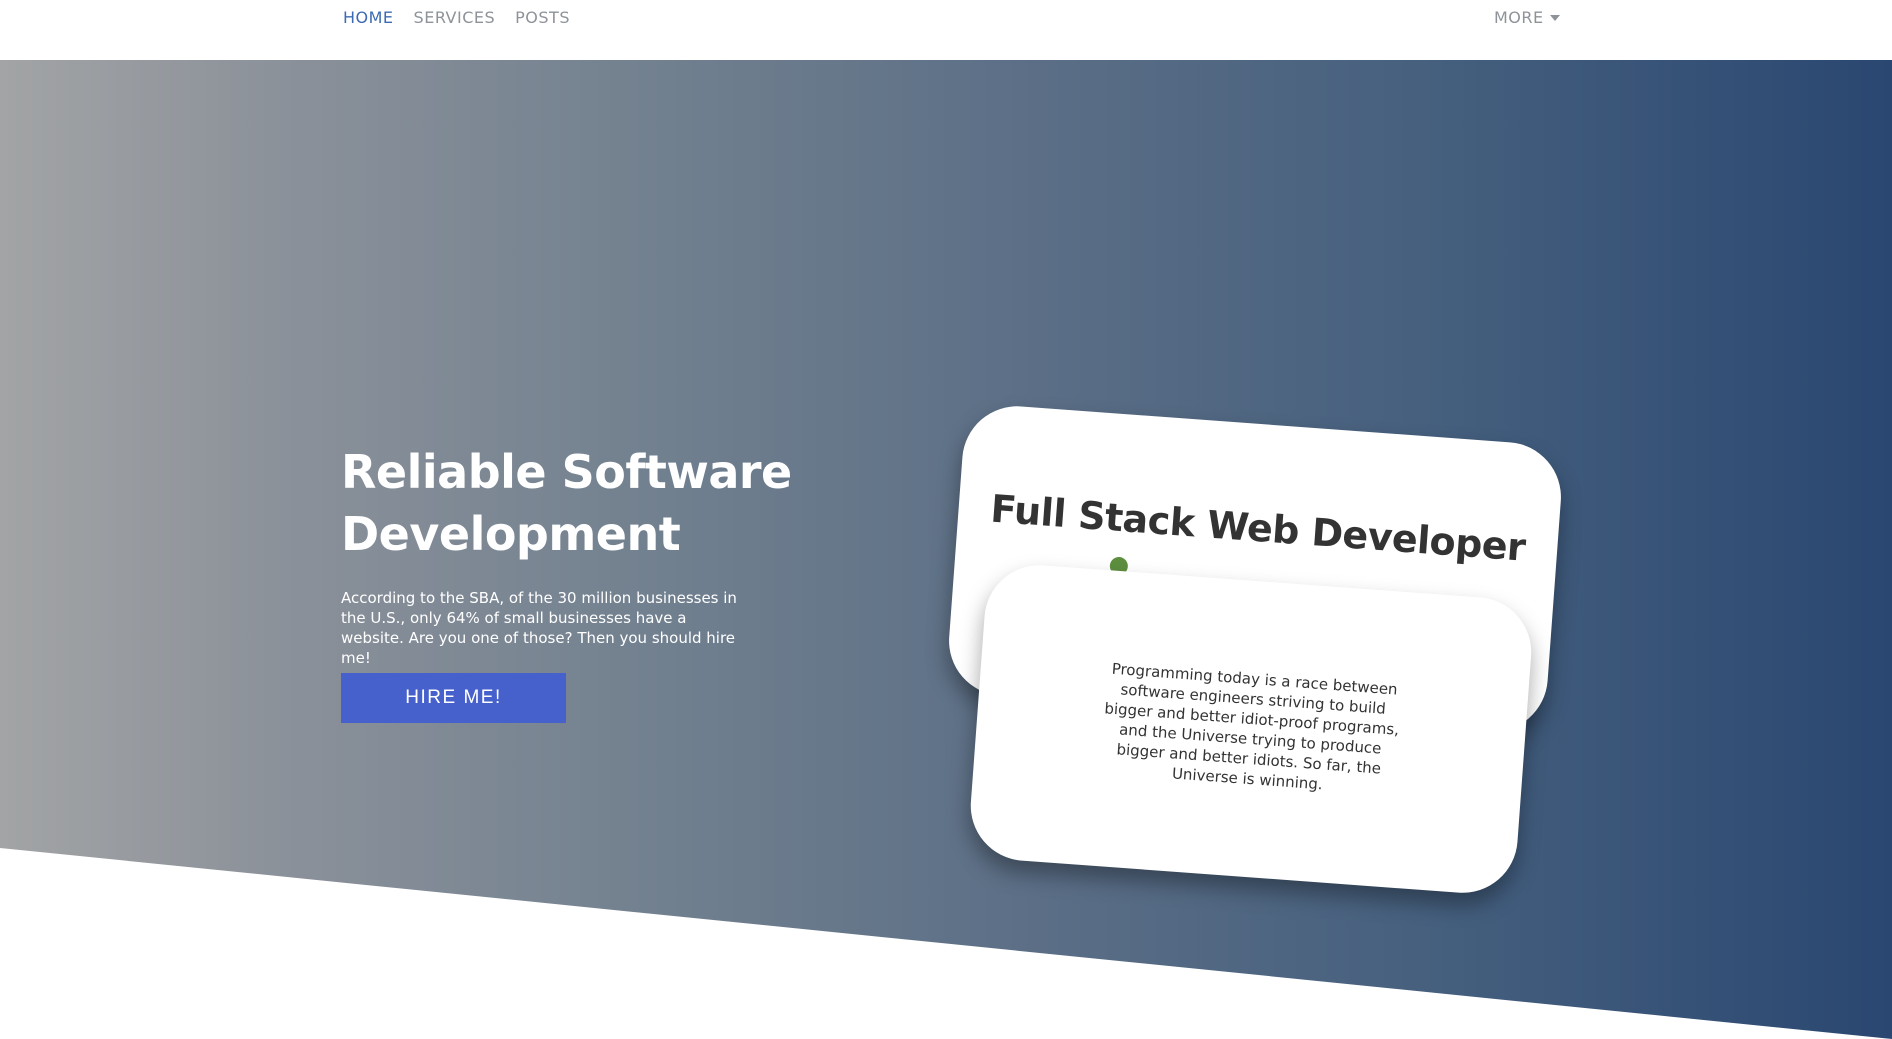 The height and width of the screenshot is (1039, 1892). I want to click on nav-links: HOME SERVICES POSTS, so click(456, 17).